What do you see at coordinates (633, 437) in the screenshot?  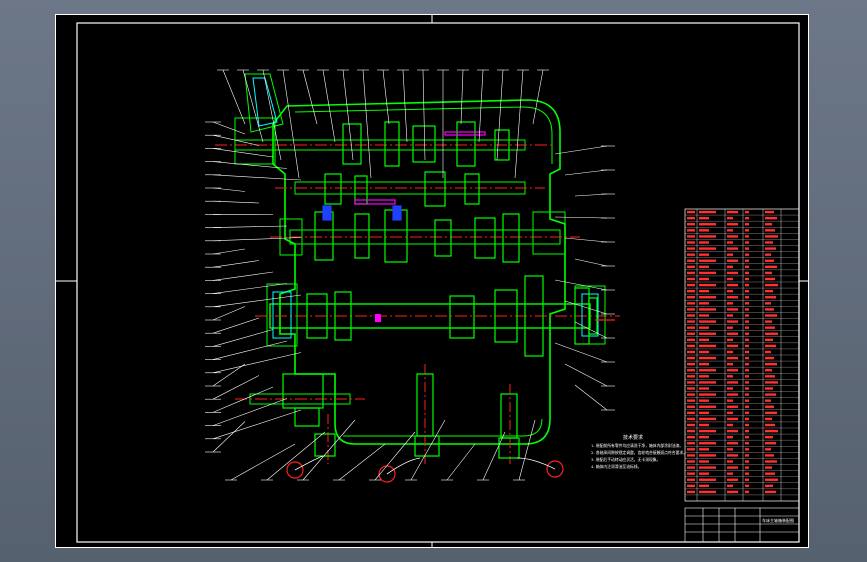 I see `notes-title: 技术要求` at bounding box center [633, 437].